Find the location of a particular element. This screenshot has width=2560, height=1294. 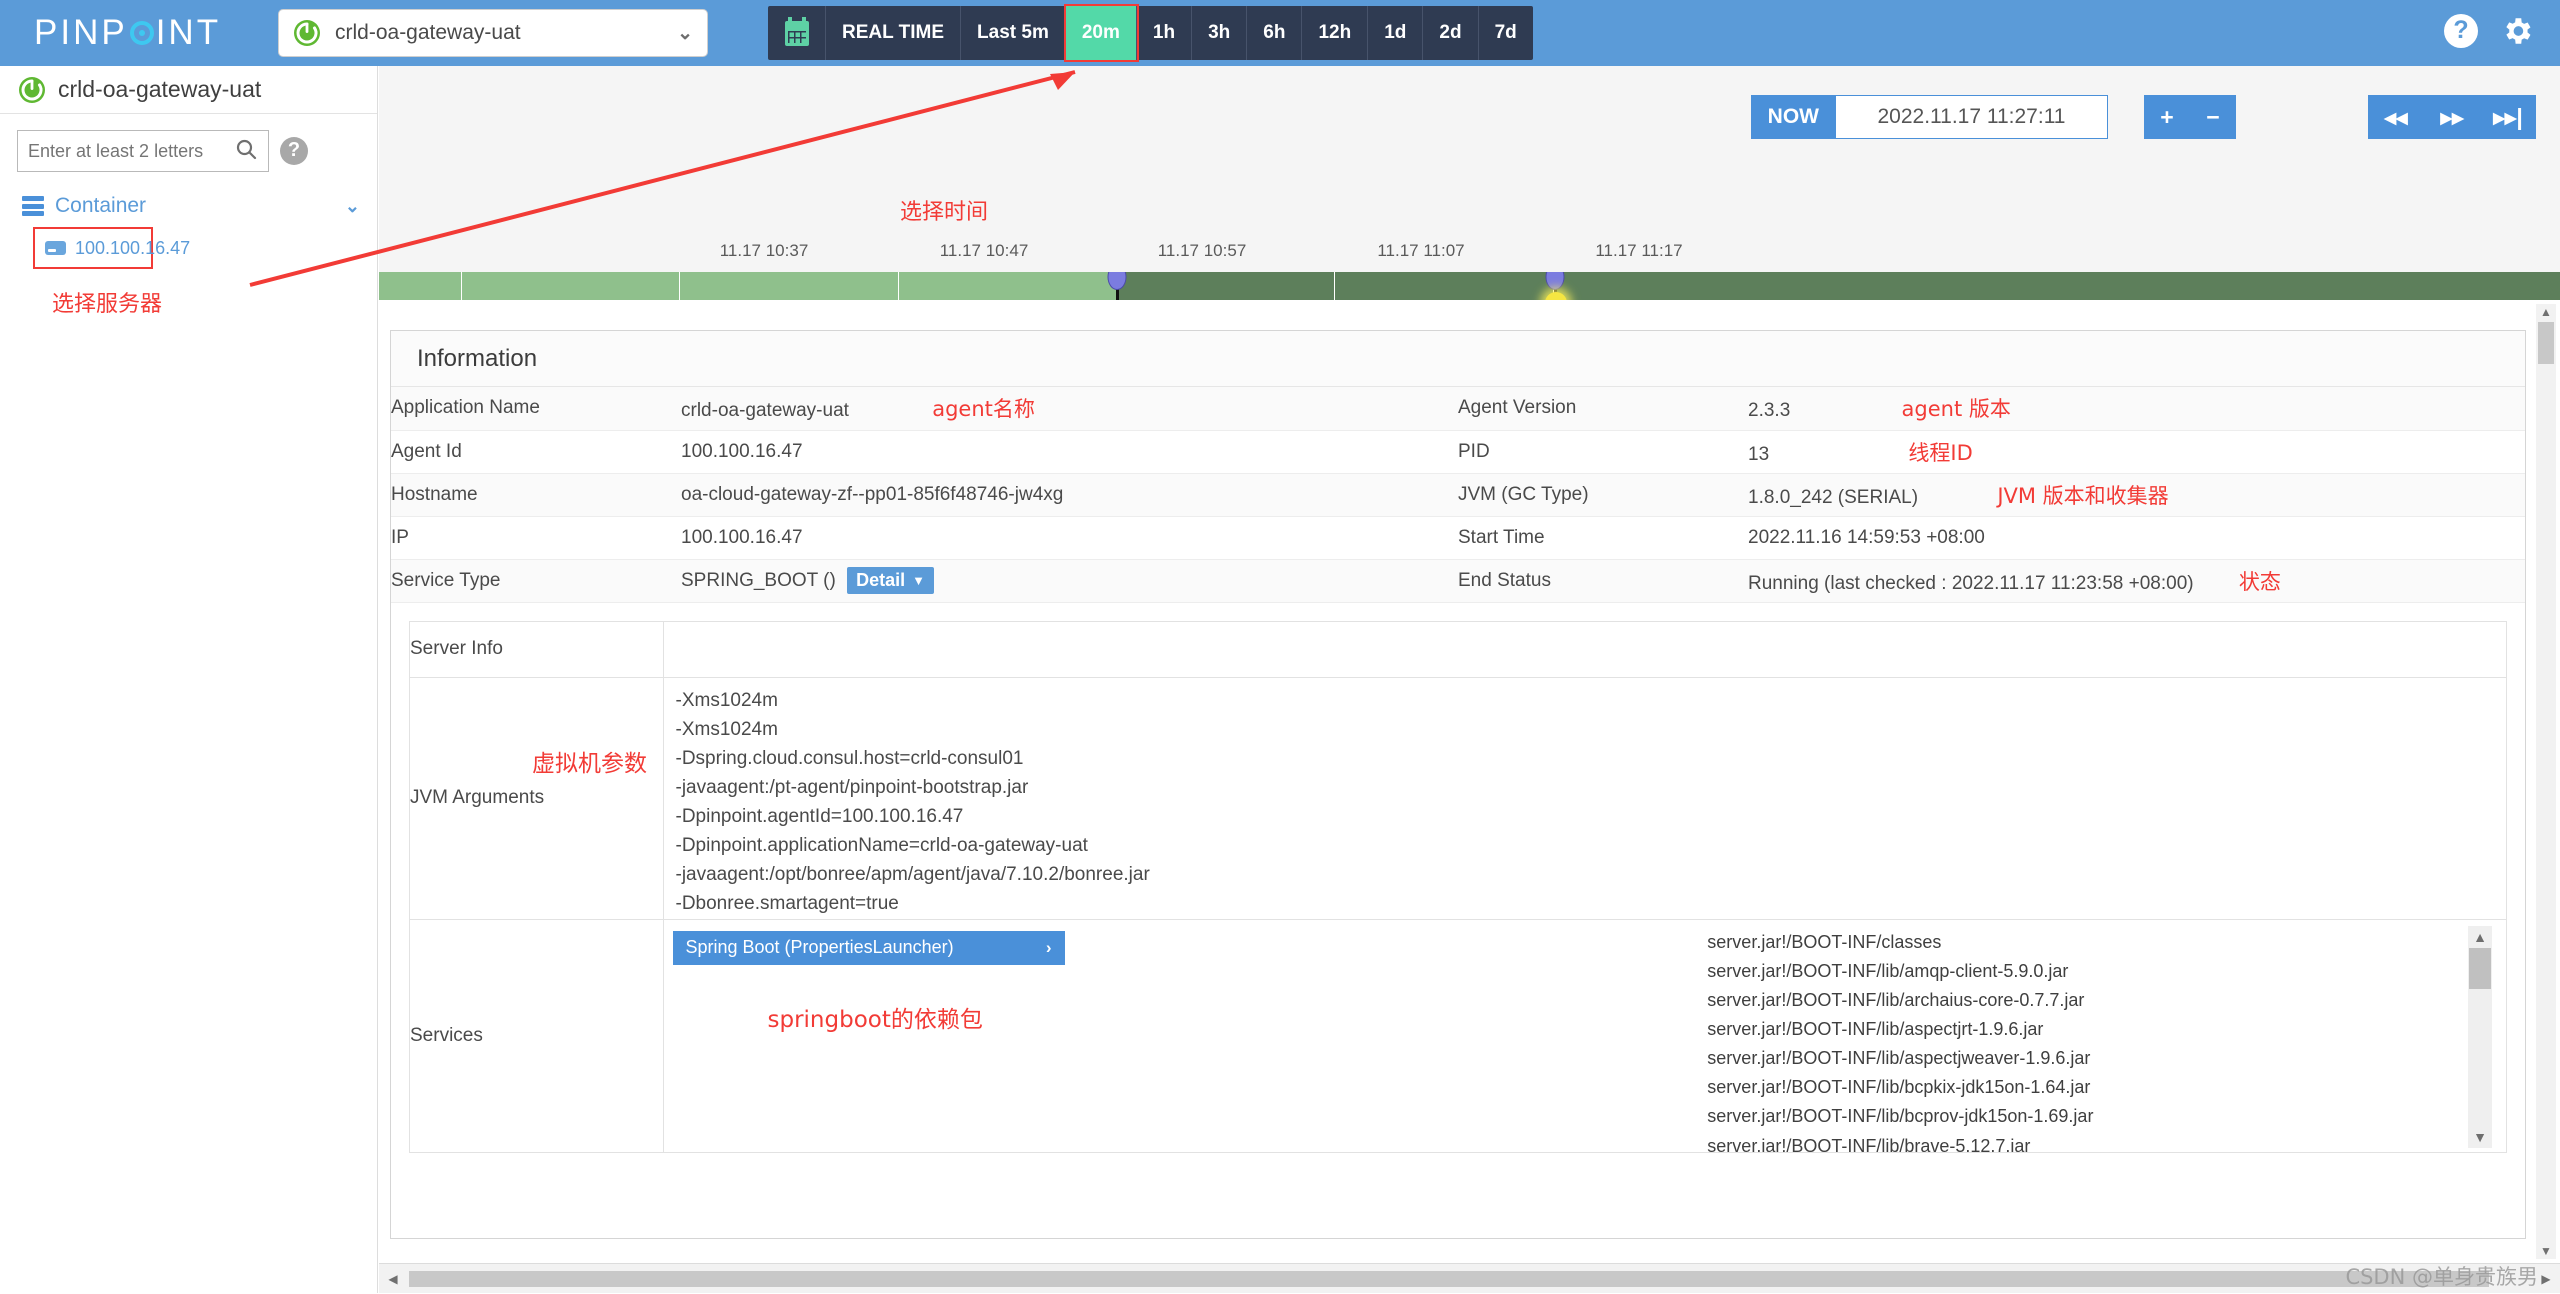

search-input is located at coordinates (128, 151).